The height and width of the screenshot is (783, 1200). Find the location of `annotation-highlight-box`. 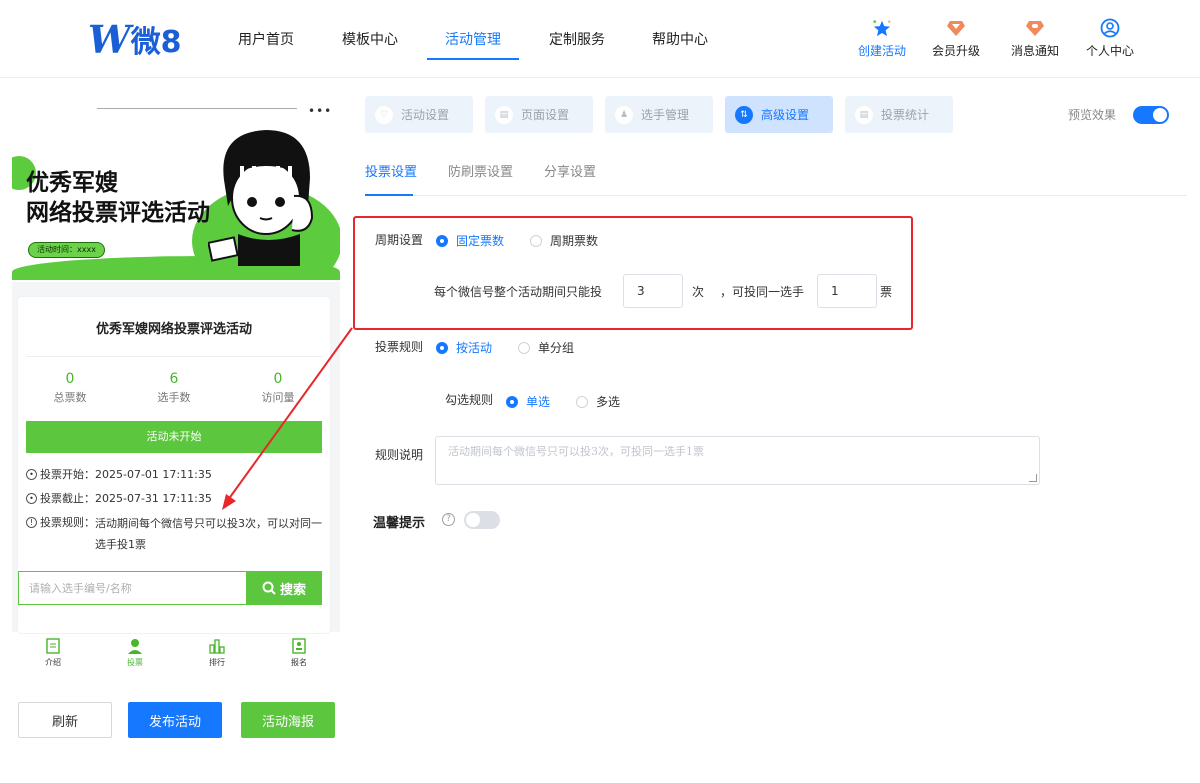

annotation-highlight-box is located at coordinates (633, 273).